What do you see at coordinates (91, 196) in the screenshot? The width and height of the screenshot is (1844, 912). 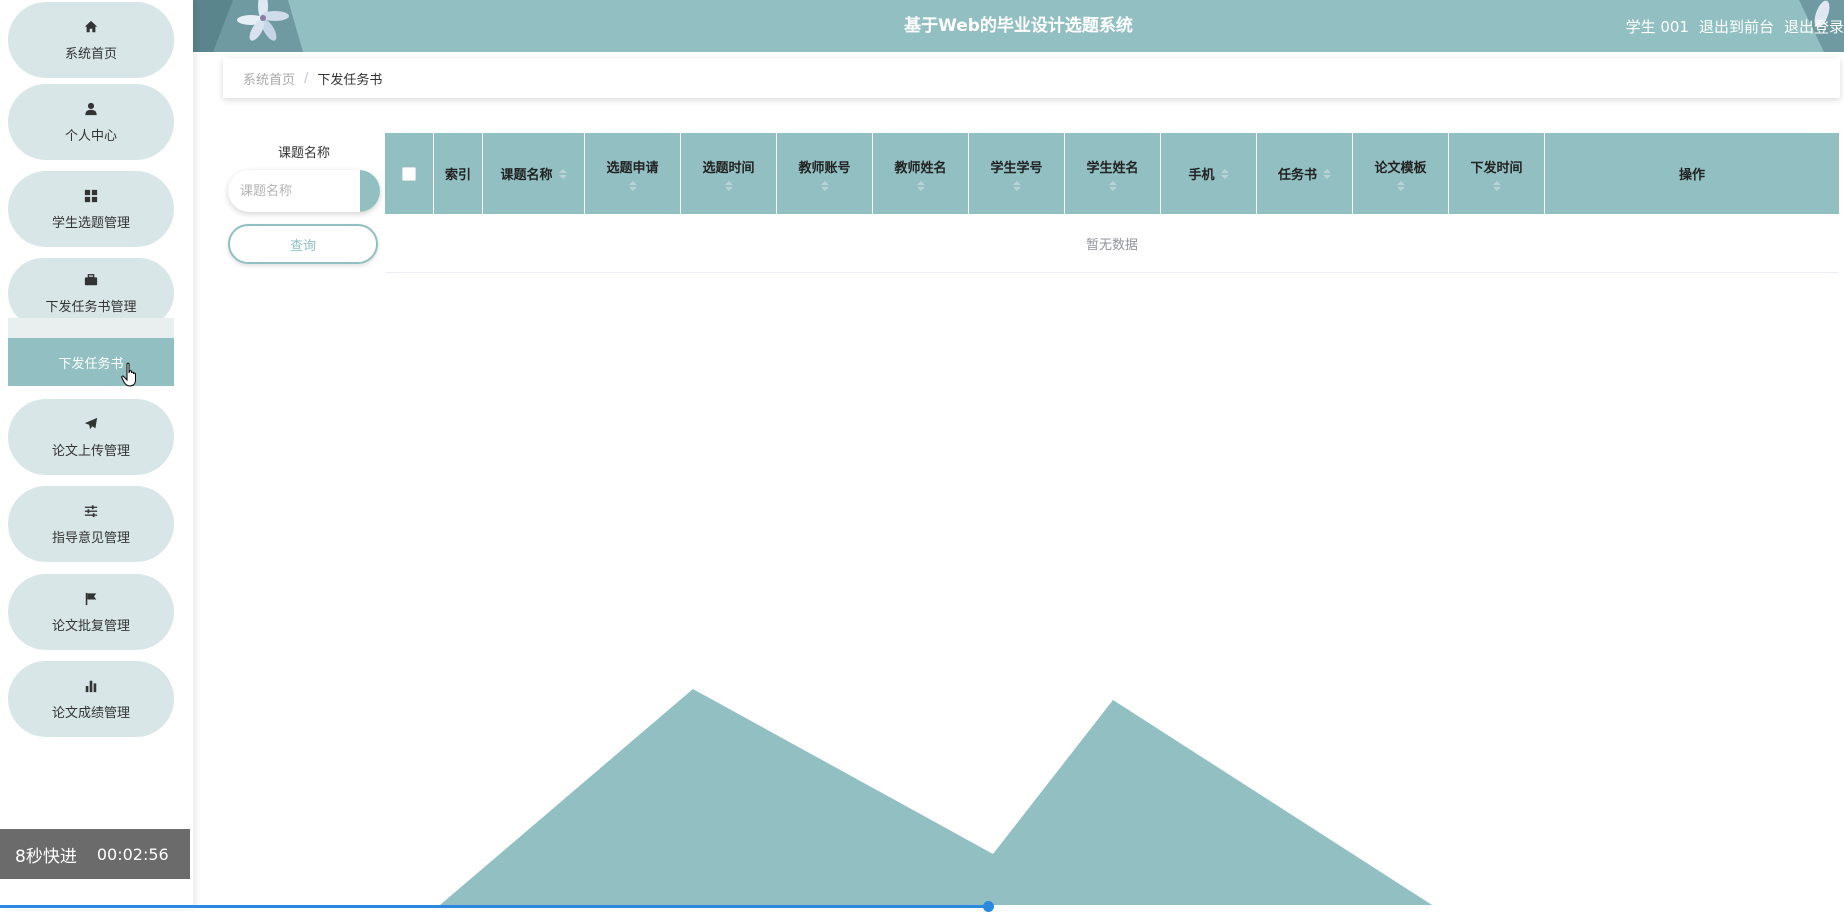 I see `grid-icon` at bounding box center [91, 196].